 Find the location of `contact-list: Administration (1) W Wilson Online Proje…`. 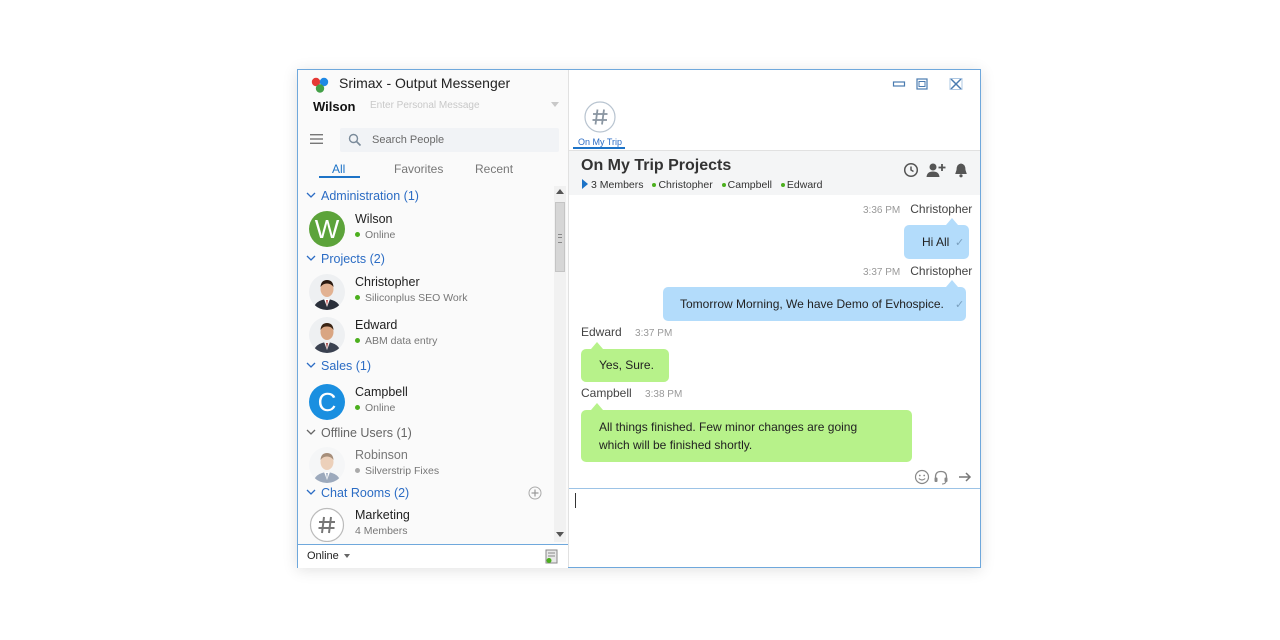

contact-list: Administration (1) W Wilson Online Proje… is located at coordinates (426, 364).